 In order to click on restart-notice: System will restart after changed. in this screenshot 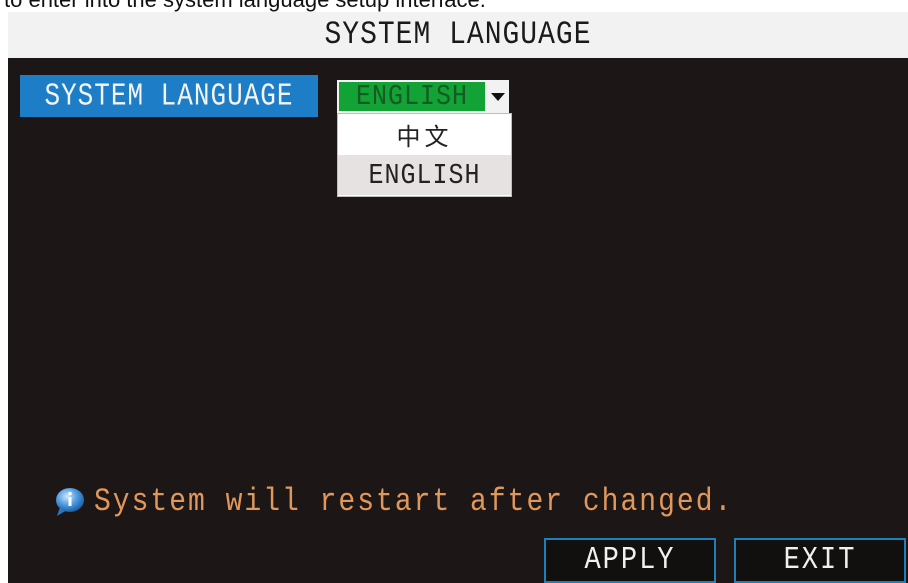, I will do `click(392, 502)`.